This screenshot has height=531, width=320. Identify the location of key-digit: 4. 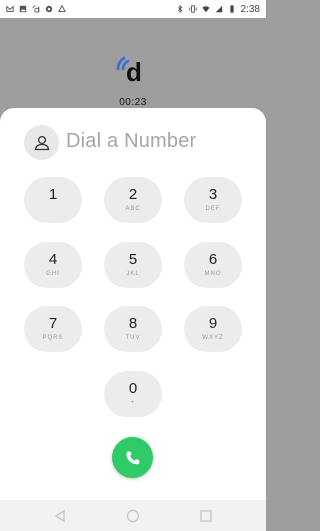
(53, 259).